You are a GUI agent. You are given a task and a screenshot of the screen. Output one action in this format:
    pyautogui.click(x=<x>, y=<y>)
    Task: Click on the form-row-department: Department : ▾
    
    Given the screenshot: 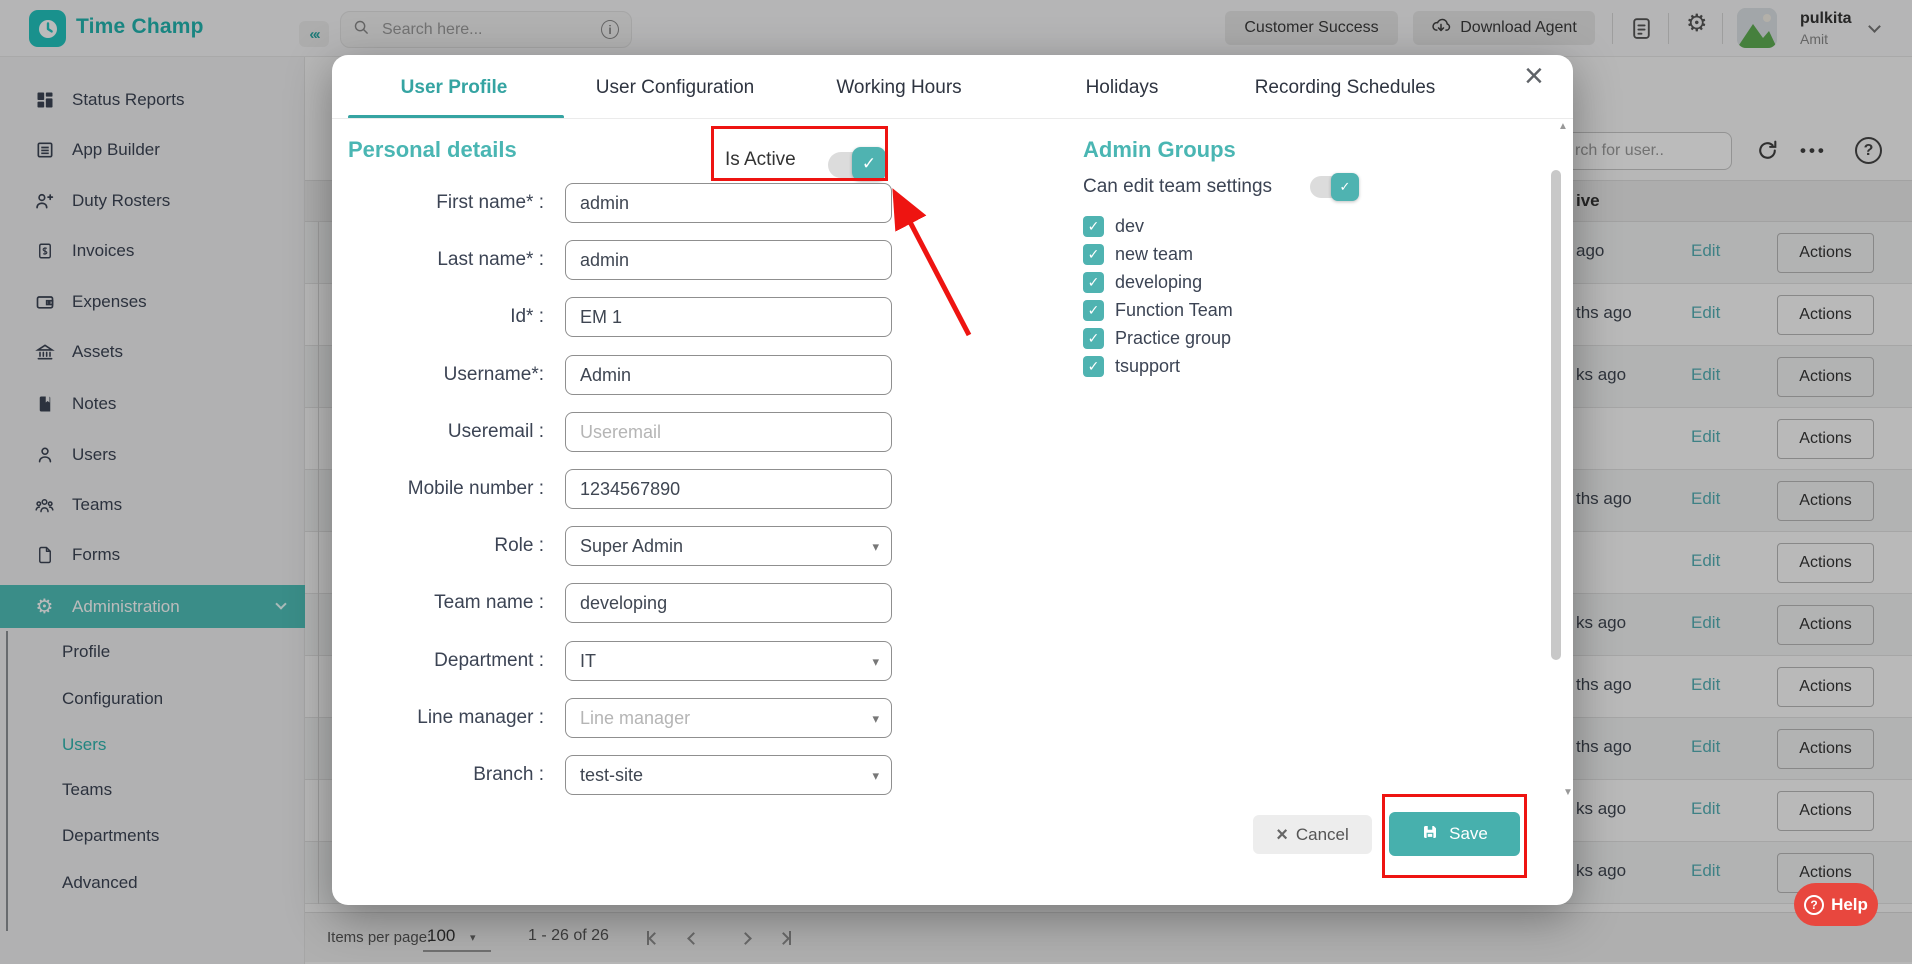 What is the action you would take?
    pyautogui.click(x=628, y=661)
    